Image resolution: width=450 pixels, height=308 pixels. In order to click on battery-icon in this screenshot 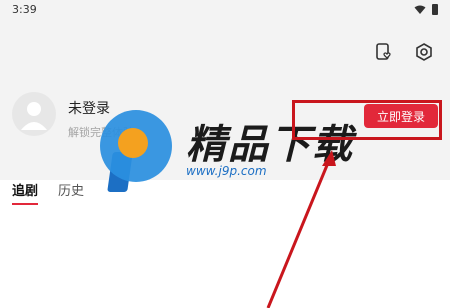, I will do `click(435, 9)`.